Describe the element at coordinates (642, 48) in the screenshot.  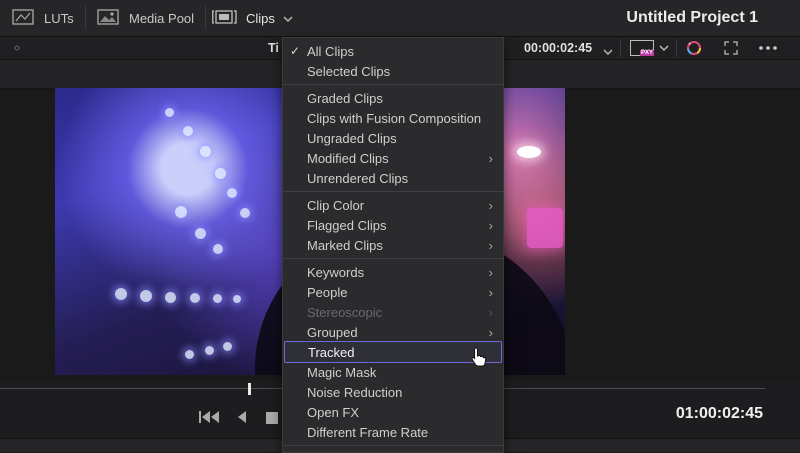
I see `proxy-icon: PXY` at that location.